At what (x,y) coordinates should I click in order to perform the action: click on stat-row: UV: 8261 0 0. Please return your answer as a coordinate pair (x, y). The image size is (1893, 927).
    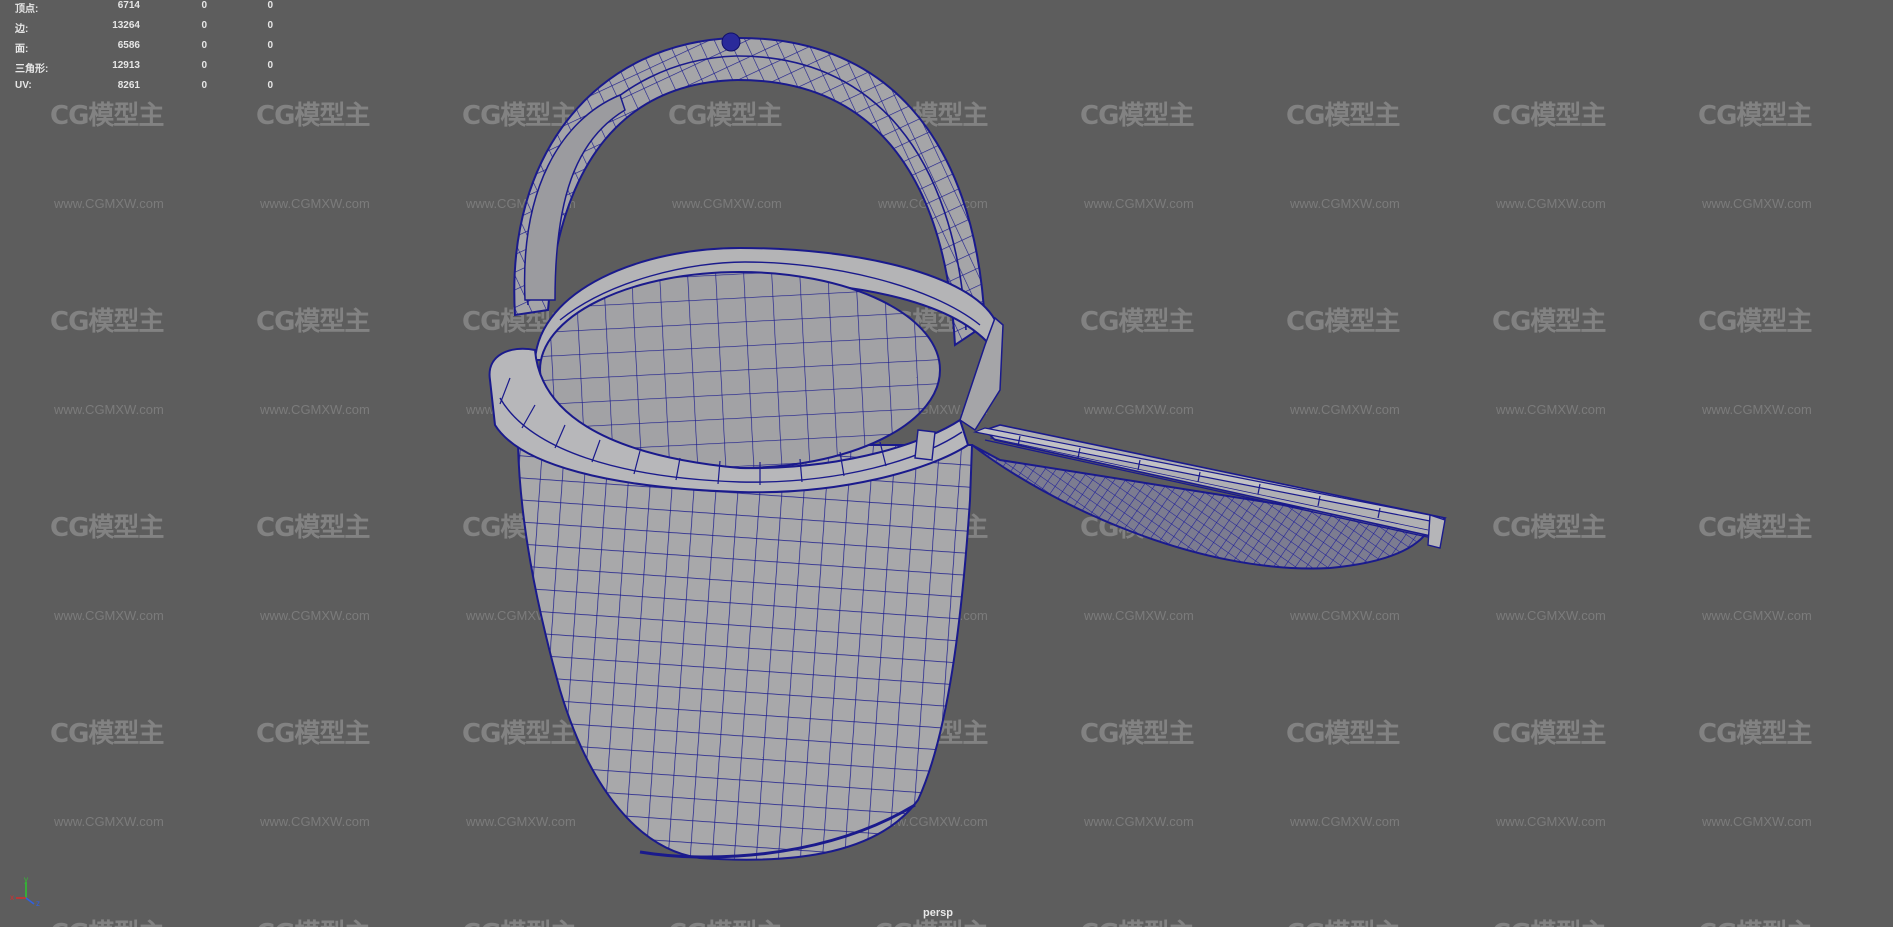
    Looking at the image, I should click on (145, 90).